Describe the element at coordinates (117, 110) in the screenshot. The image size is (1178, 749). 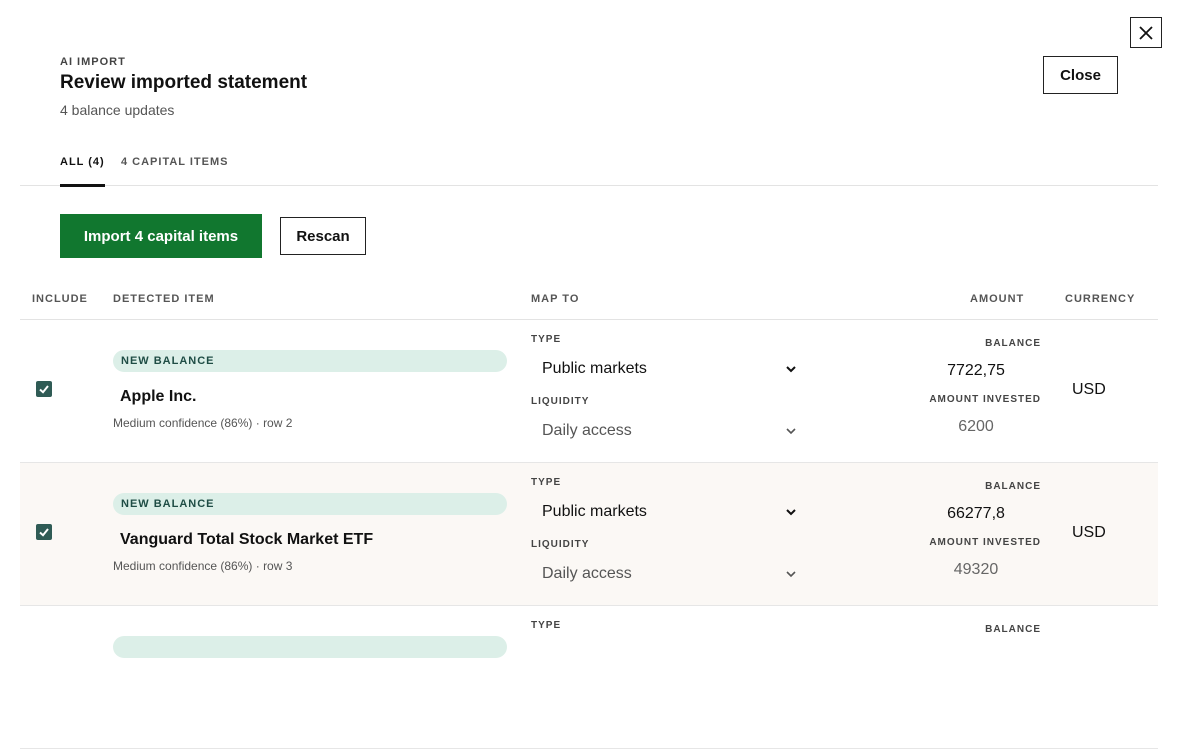
I see `dialog-subtitle: 4 balance updates` at that location.